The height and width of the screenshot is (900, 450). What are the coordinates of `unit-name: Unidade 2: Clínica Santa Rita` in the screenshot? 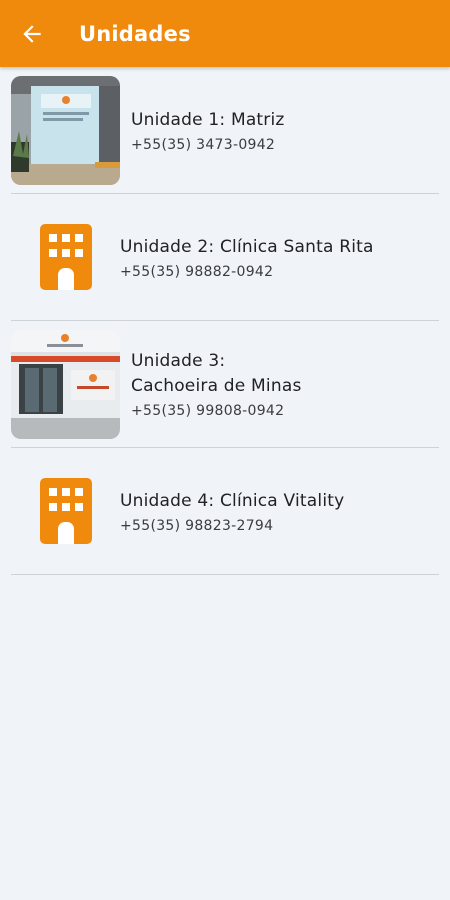 It's located at (247, 246).